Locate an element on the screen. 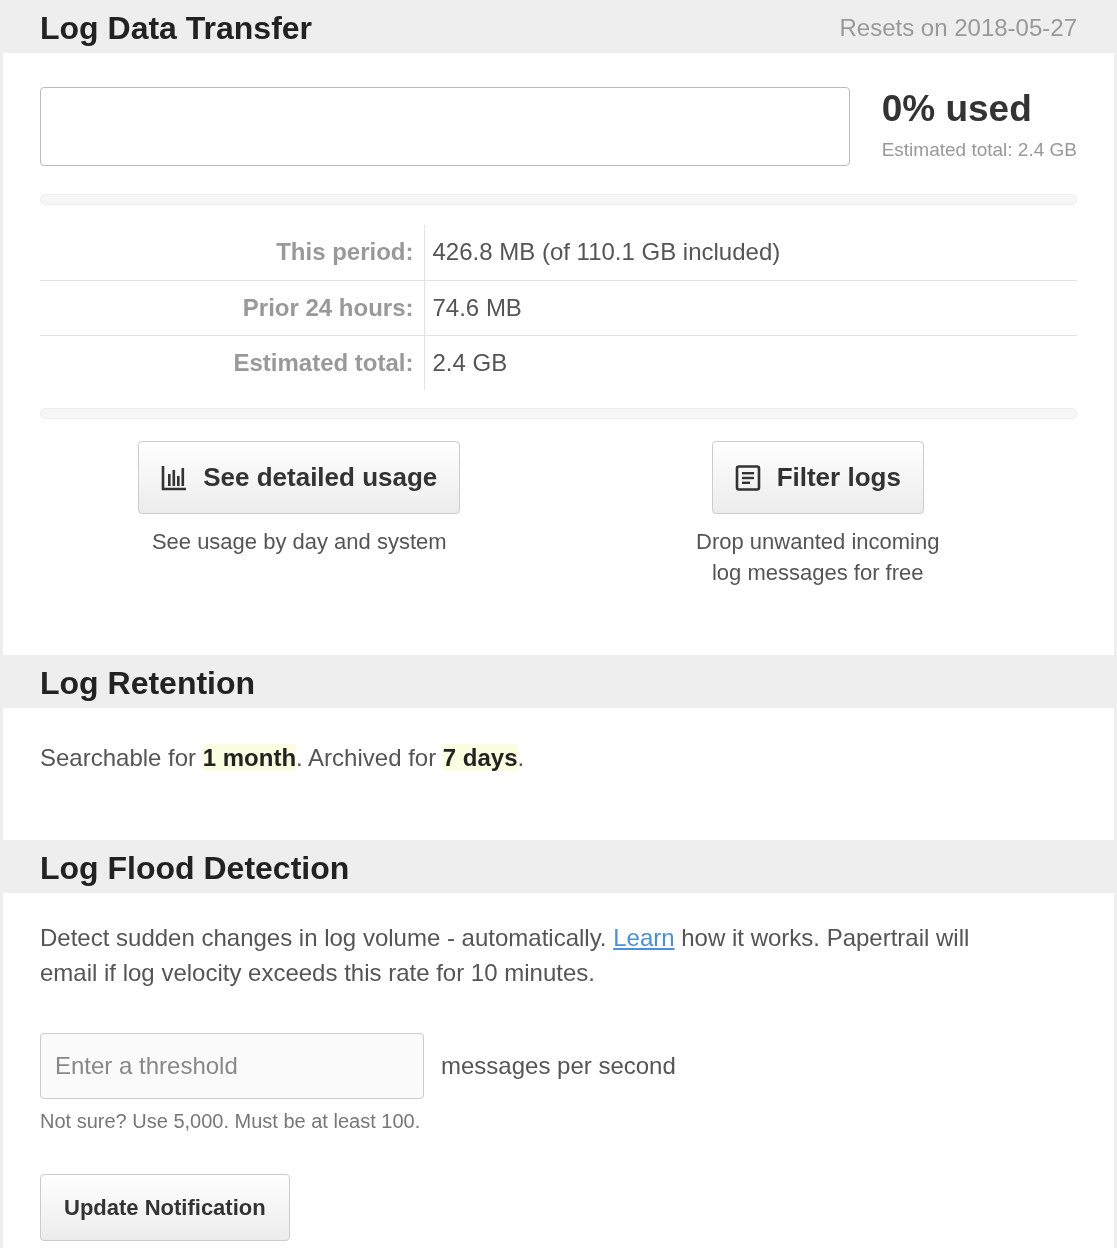  reset-date-text: Resets on 2018-05-27 is located at coordinates (958, 27).